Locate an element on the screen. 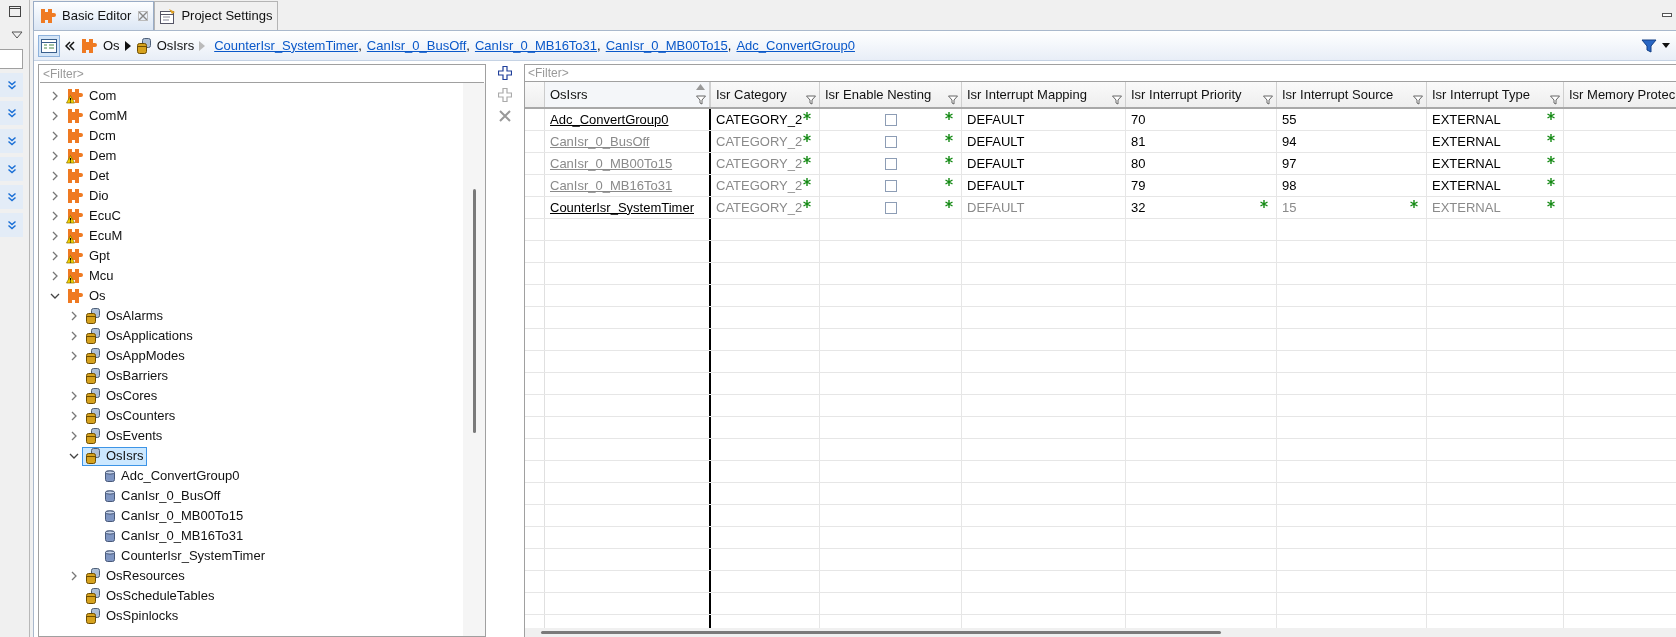 This screenshot has width=1676, height=637. editor-tab: Project Settings is located at coordinates (216, 15).